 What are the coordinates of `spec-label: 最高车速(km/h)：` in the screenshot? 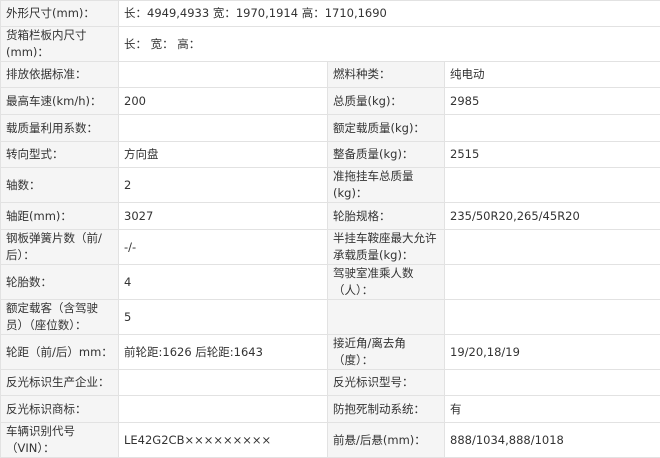 It's located at (60, 101).